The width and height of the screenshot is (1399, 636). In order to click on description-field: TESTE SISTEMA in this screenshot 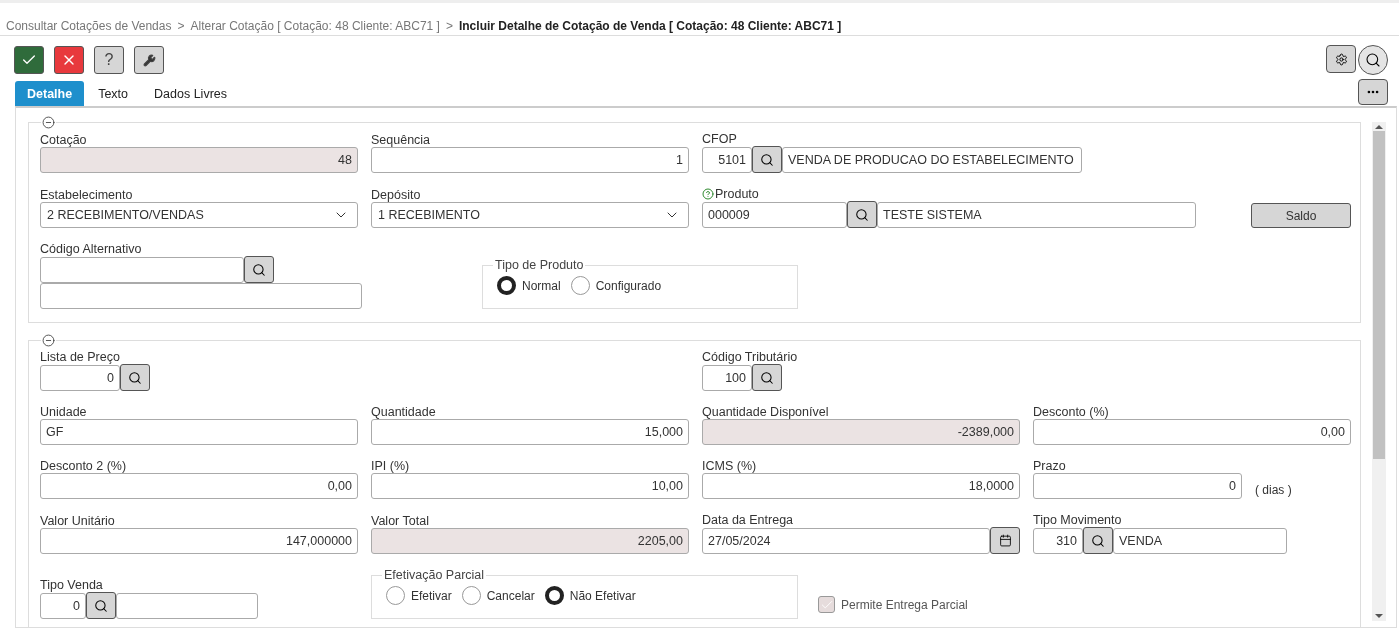, I will do `click(1036, 214)`.